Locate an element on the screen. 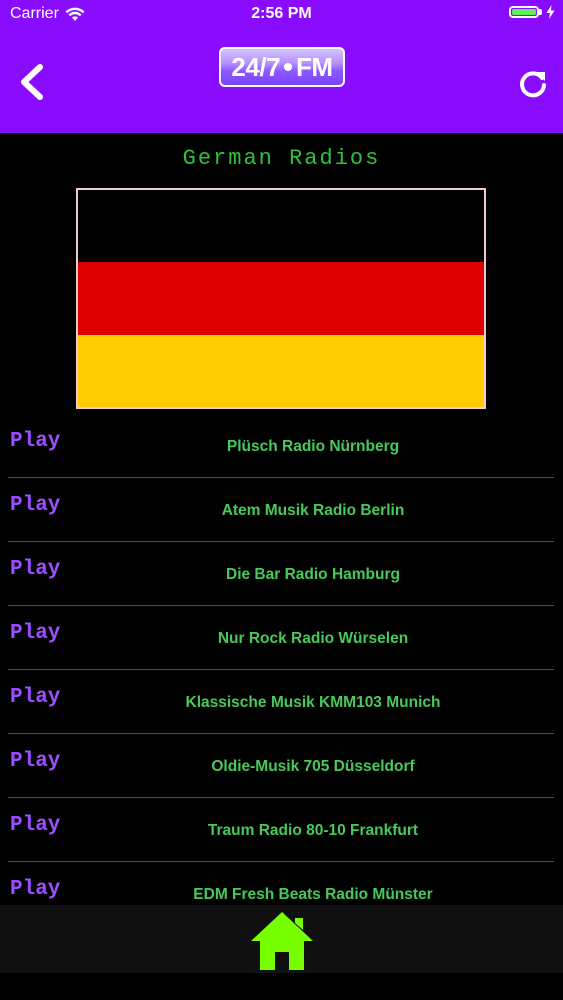  refresh-icon is located at coordinates (533, 84).